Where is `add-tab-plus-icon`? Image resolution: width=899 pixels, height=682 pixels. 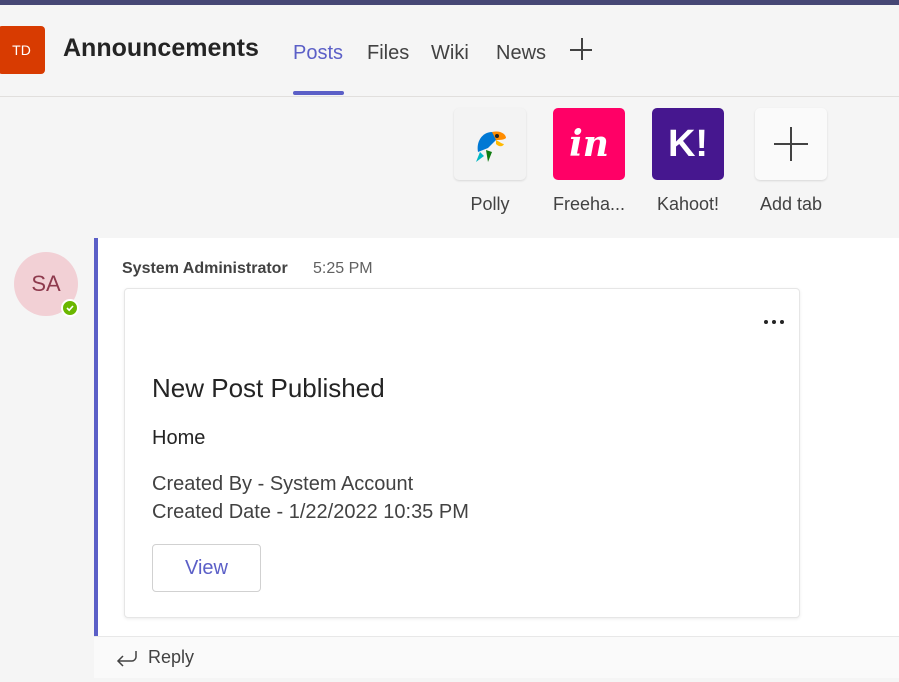
add-tab-plus-icon is located at coordinates (582, 50).